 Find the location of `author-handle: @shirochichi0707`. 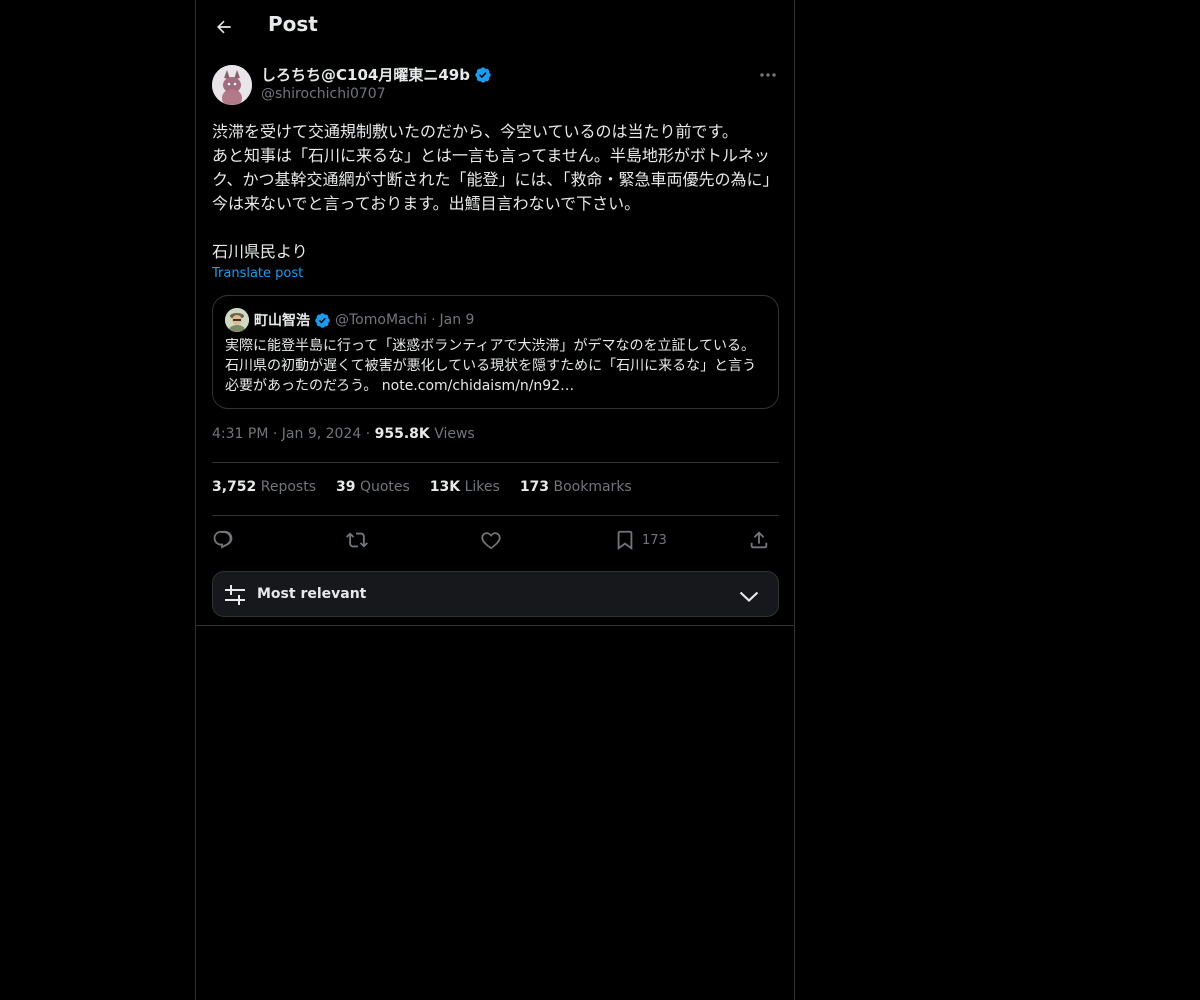

author-handle: @shirochichi0707 is located at coordinates (323, 94).